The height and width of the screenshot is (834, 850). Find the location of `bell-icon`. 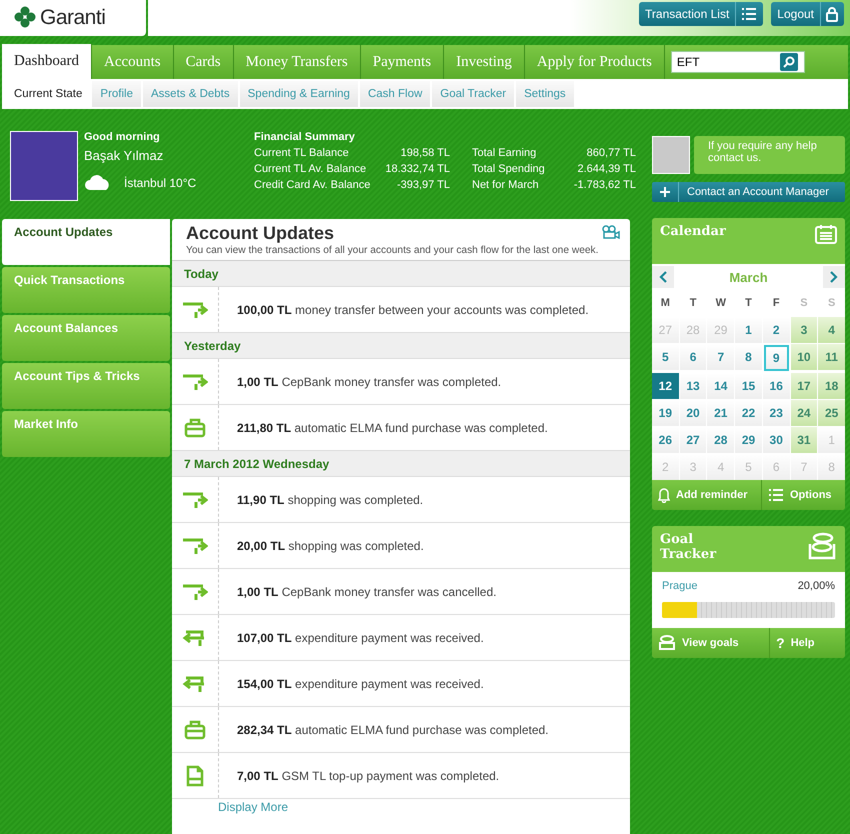

bell-icon is located at coordinates (664, 495).